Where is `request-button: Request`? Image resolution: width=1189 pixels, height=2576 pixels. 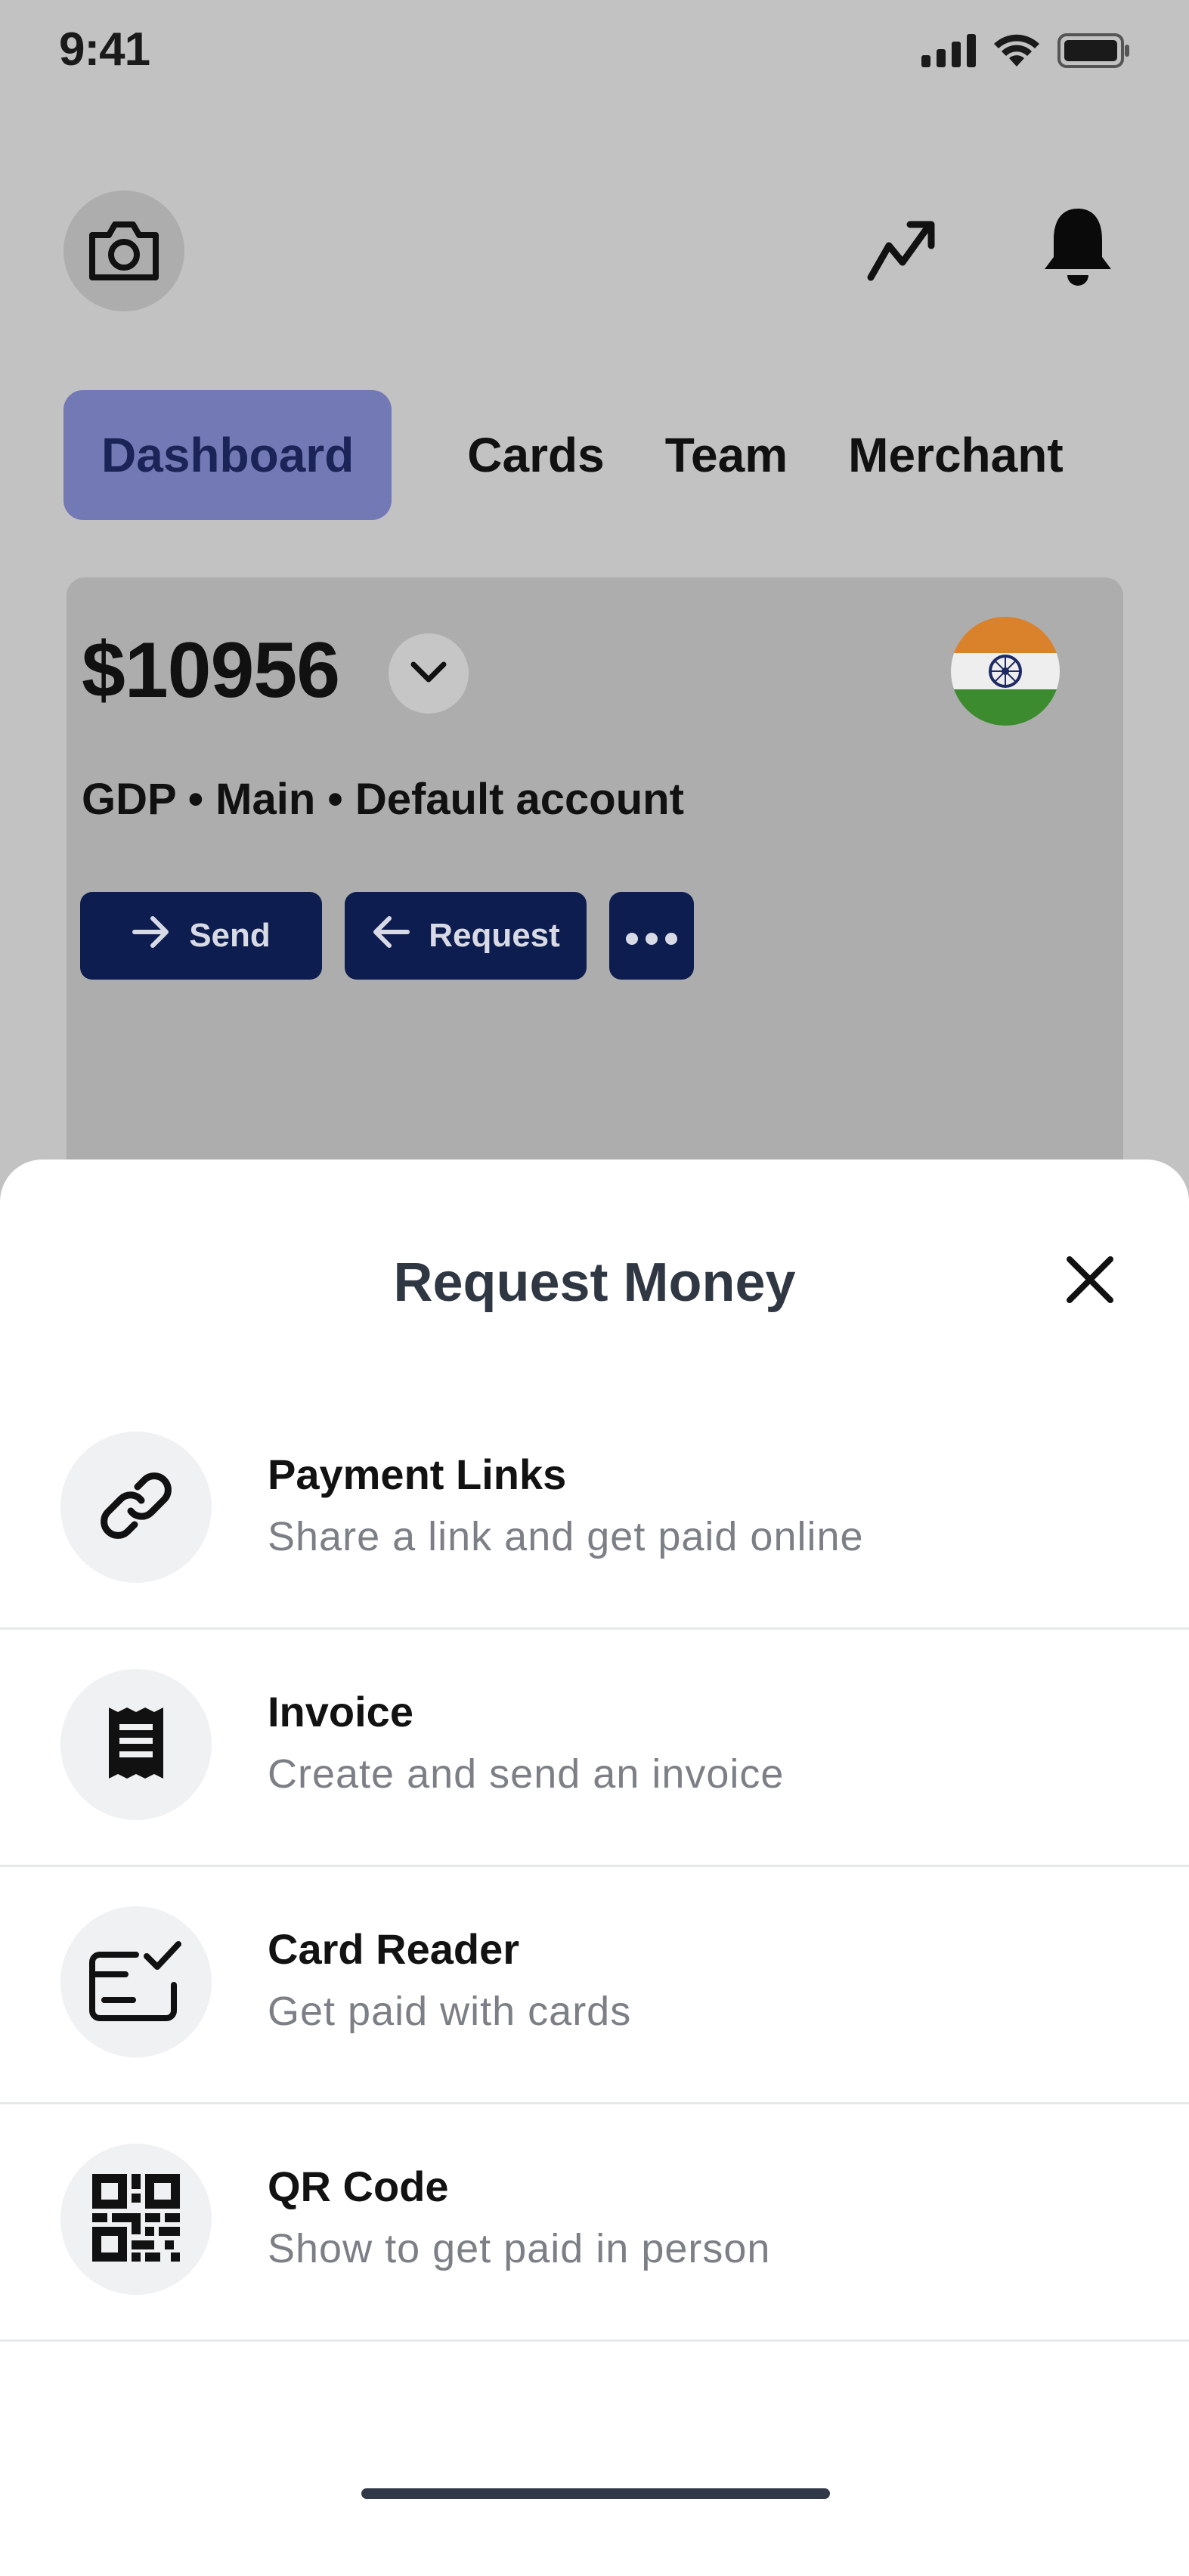 request-button: Request is located at coordinates (466, 936).